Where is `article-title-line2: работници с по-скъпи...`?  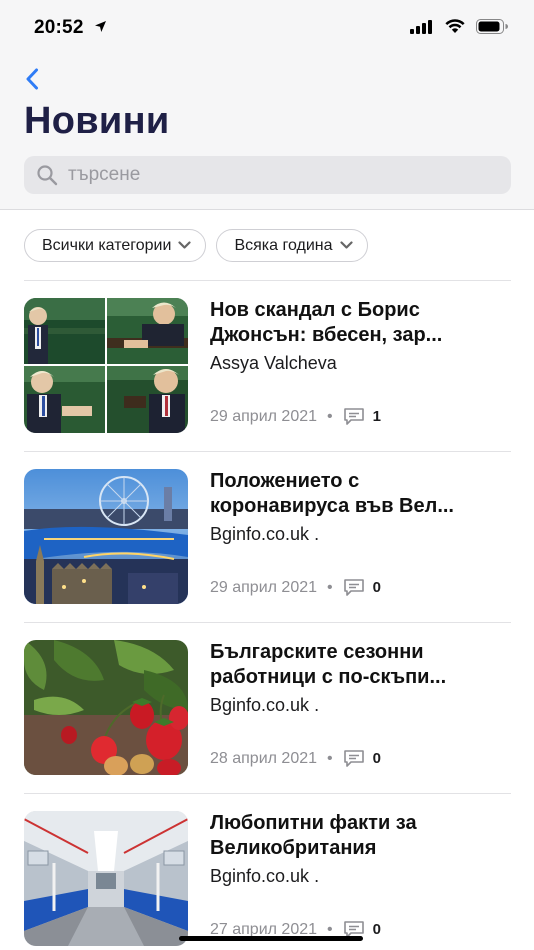 article-title-line2: работници с по-скъпи... is located at coordinates (328, 677).